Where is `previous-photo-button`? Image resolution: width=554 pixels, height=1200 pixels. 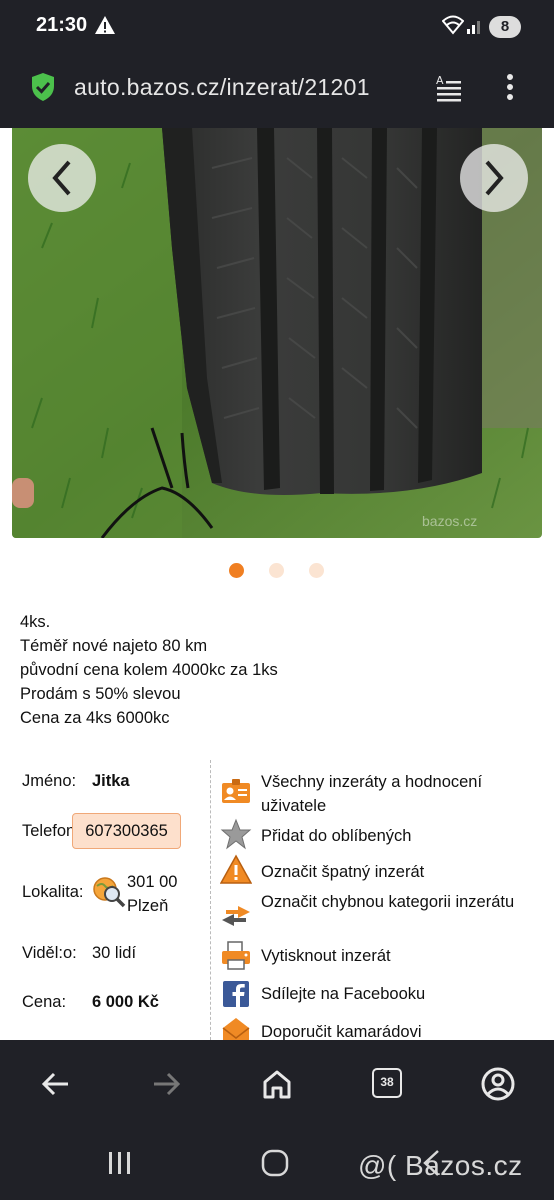 previous-photo-button is located at coordinates (62, 178).